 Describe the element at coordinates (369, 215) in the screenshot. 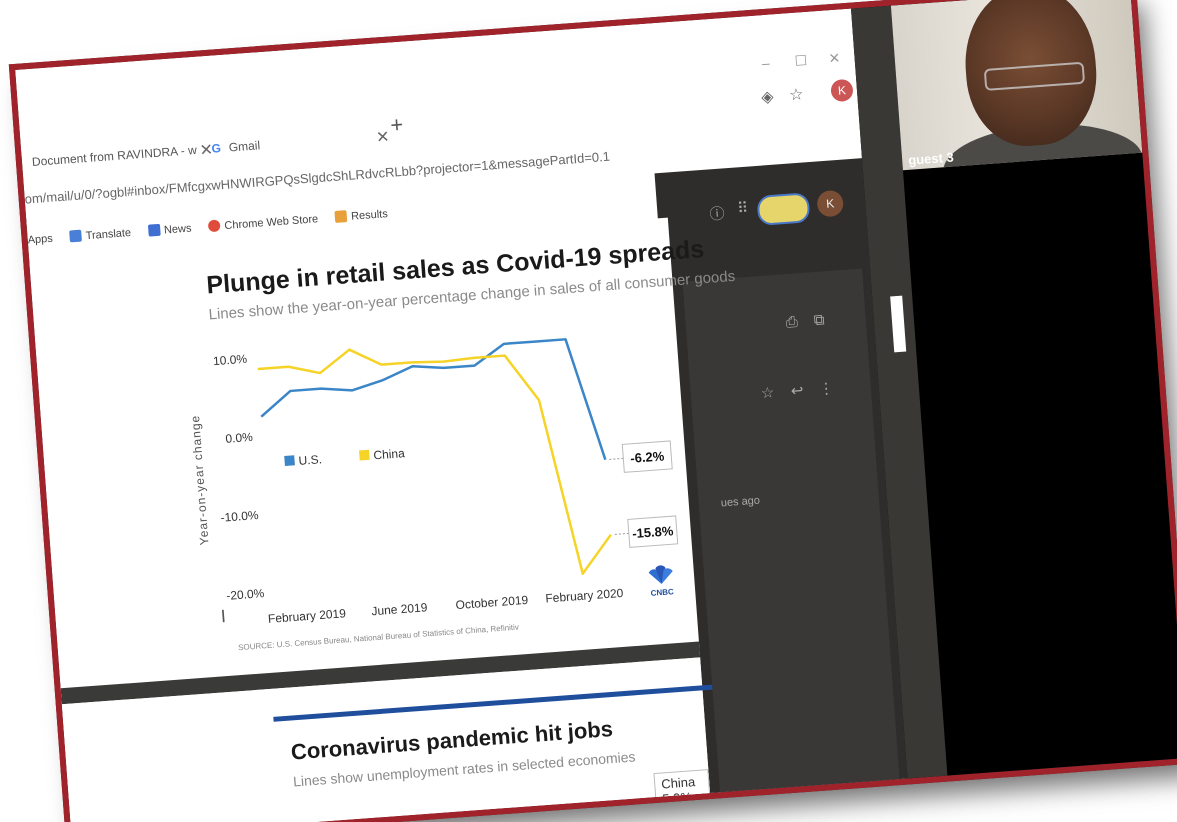

I see `bookmark-results-label: Results` at that location.